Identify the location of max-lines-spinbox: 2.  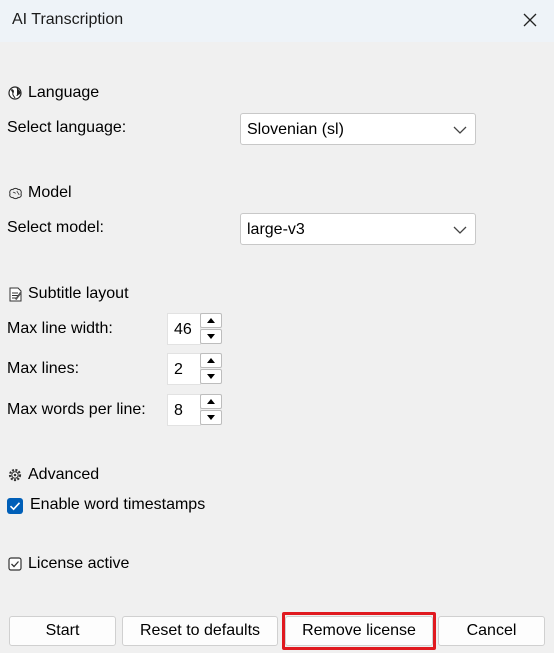
(196, 369).